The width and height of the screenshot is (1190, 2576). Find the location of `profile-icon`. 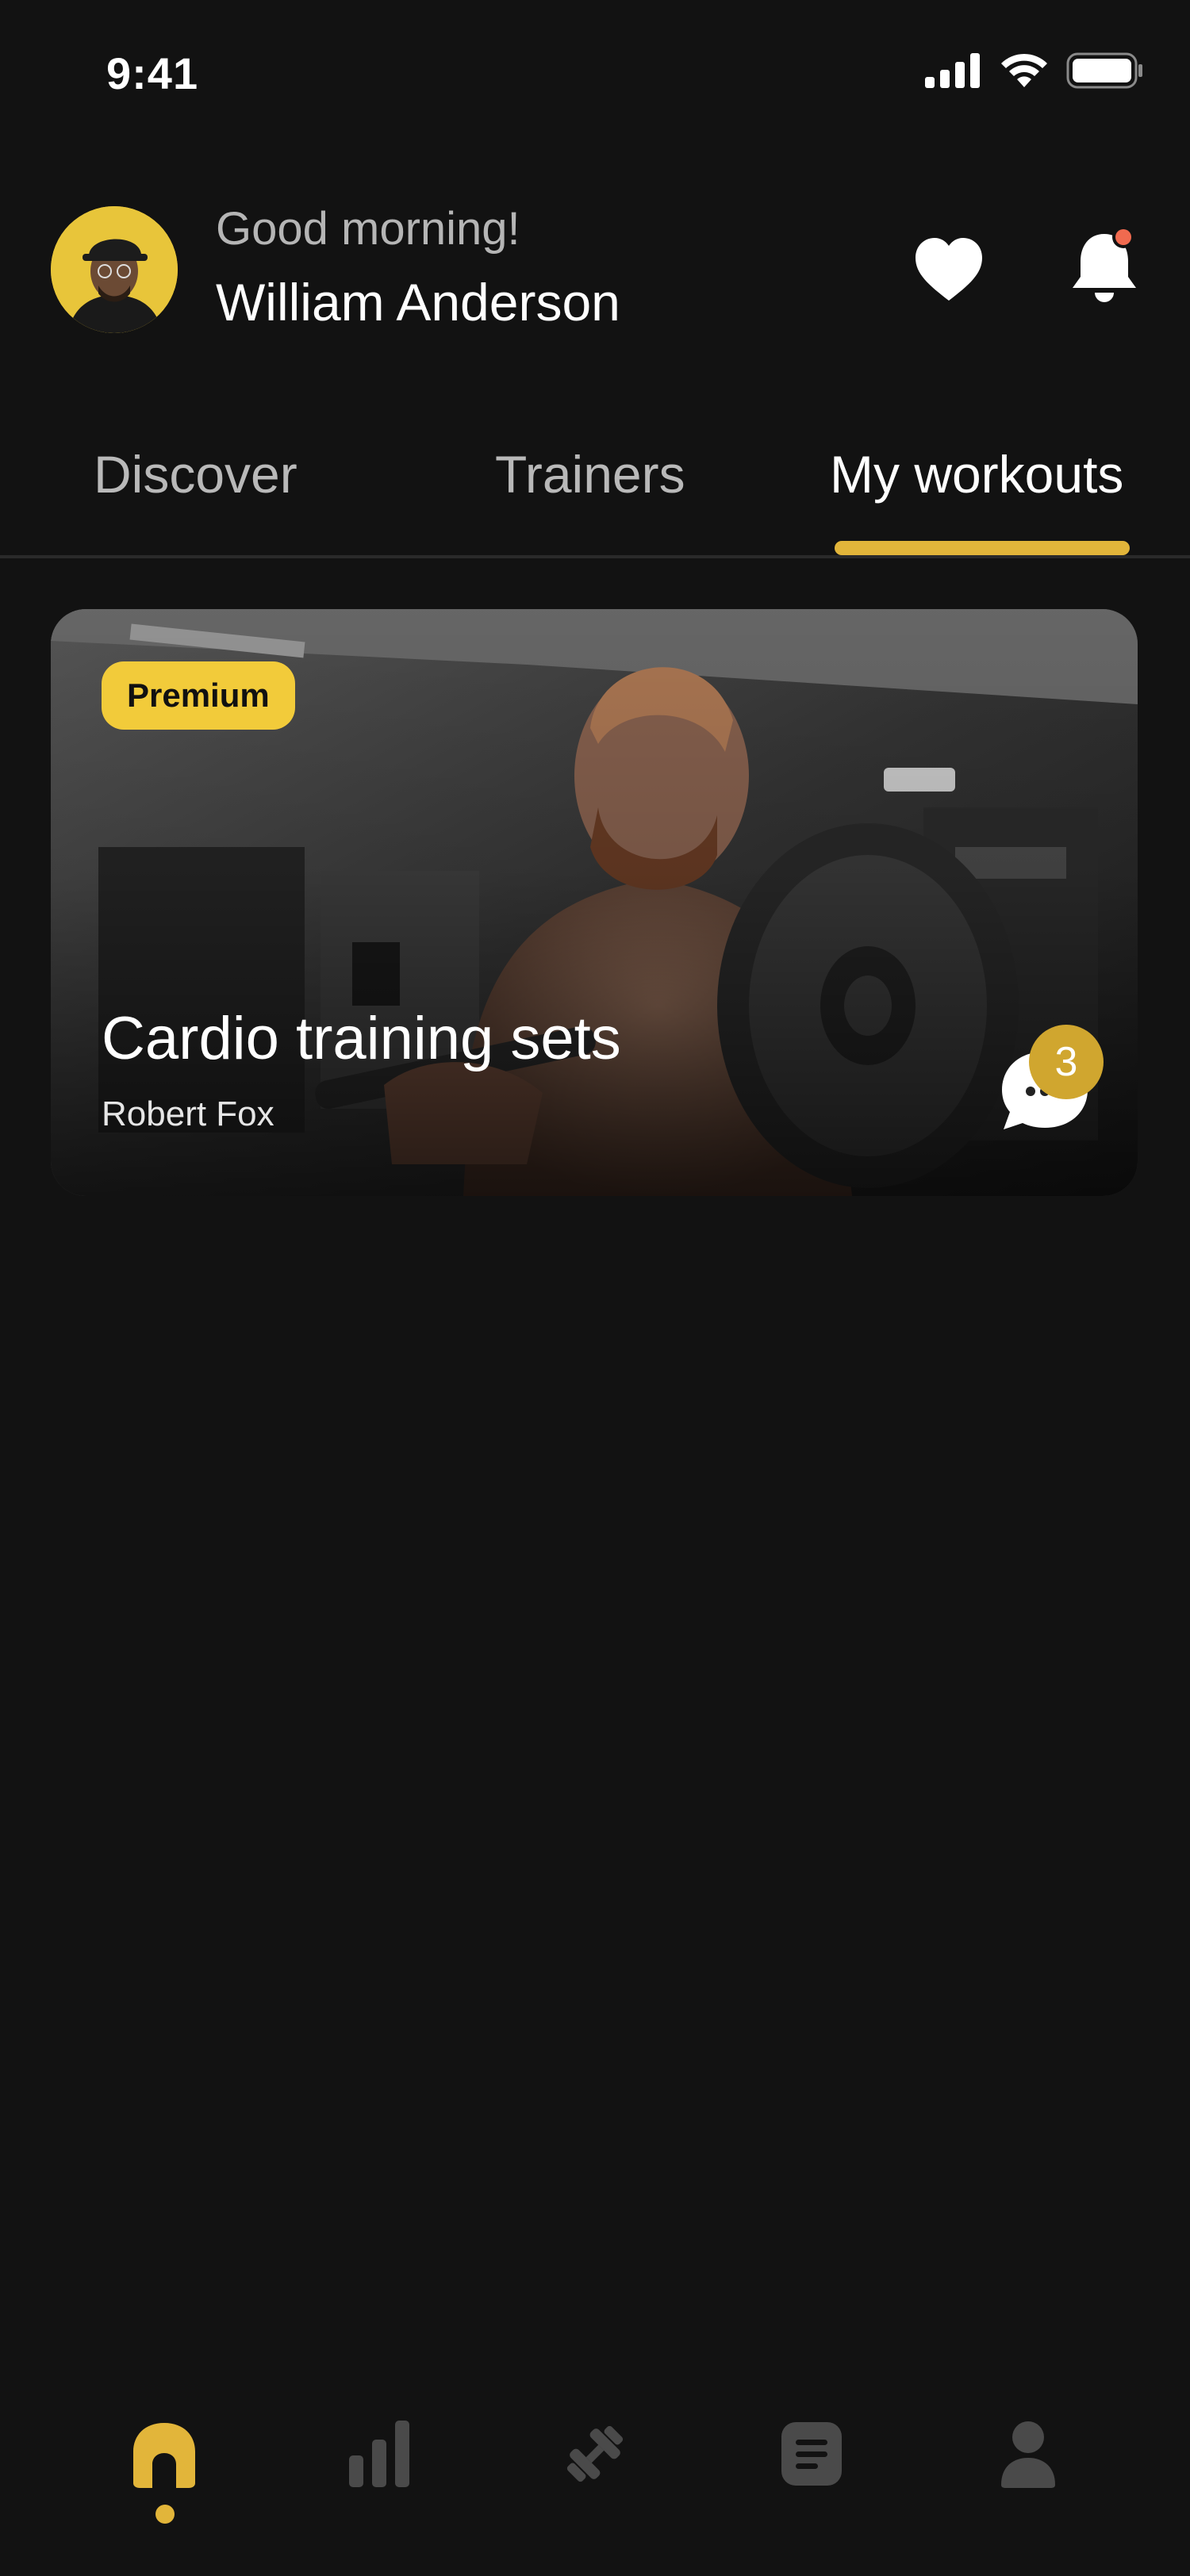

profile-icon is located at coordinates (1028, 2454).